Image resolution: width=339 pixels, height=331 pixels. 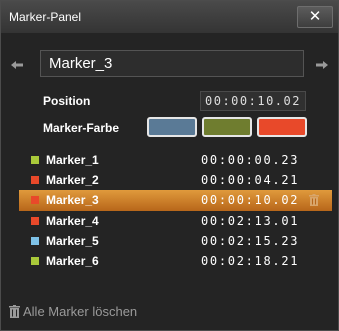 I want to click on position-timecode: 00:00:10.02, so click(x=253, y=101).